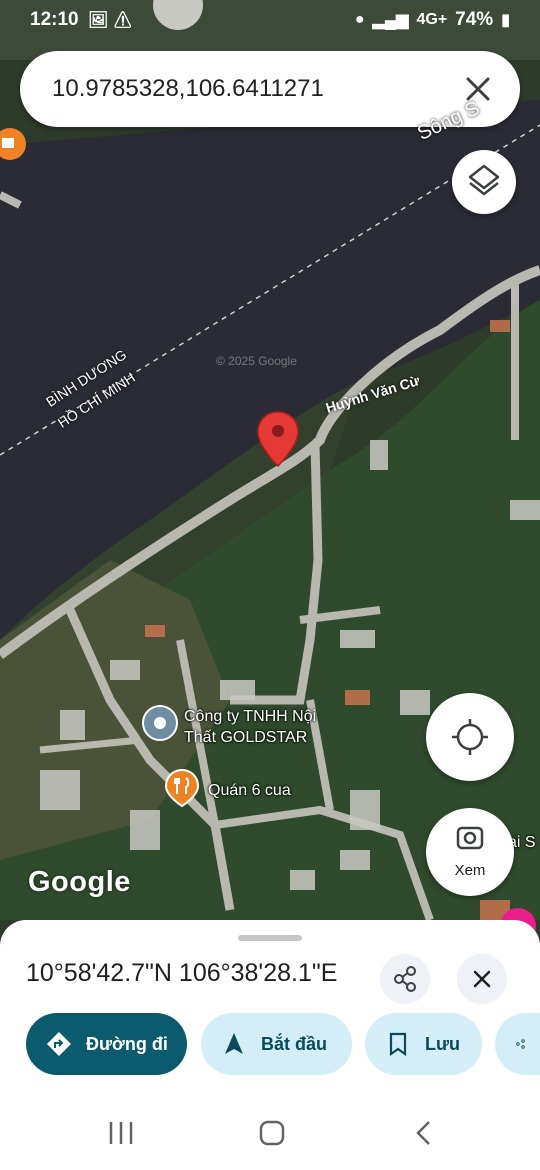  I want to click on poi-goldstar-line1: Công ty TNHH Nội, so click(250, 716).